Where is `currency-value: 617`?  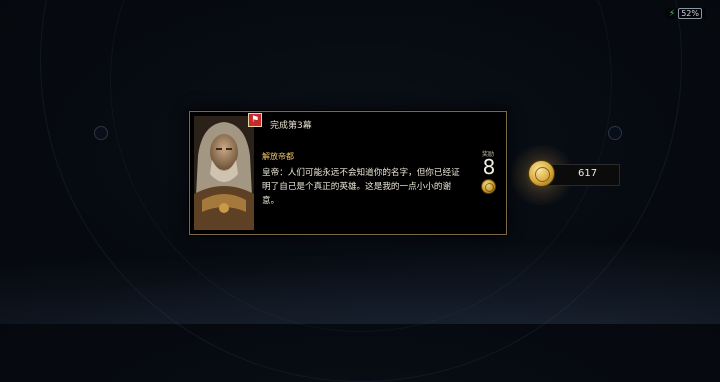
currency-value: 617 is located at coordinates (588, 173).